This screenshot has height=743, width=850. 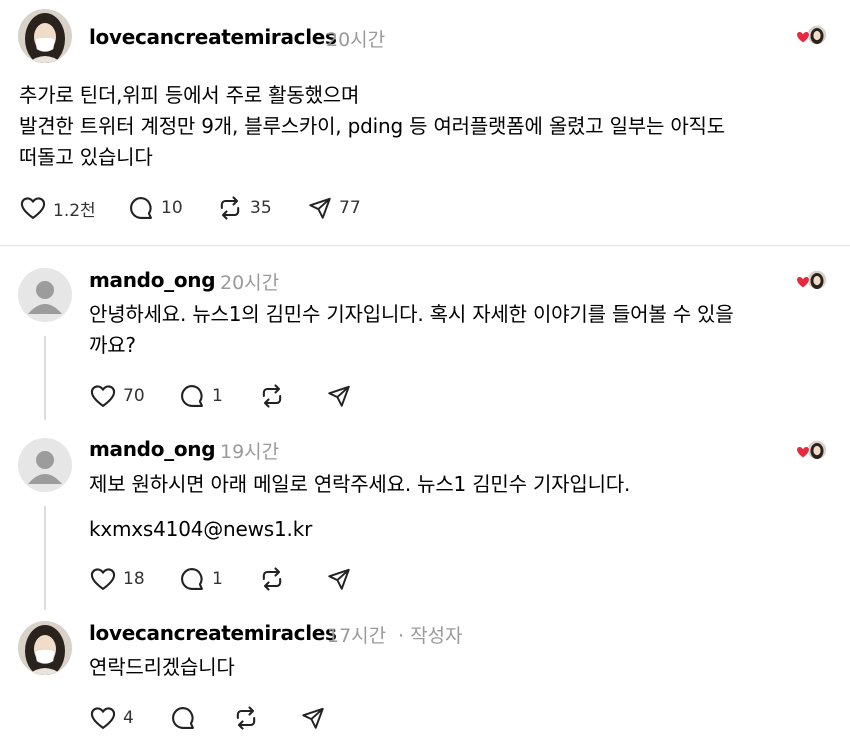 I want to click on post-text-line: 제보 원하시면 아래 메일로 연락주세요. 뉴스1 김민수 기자입니다., so click(x=360, y=484).